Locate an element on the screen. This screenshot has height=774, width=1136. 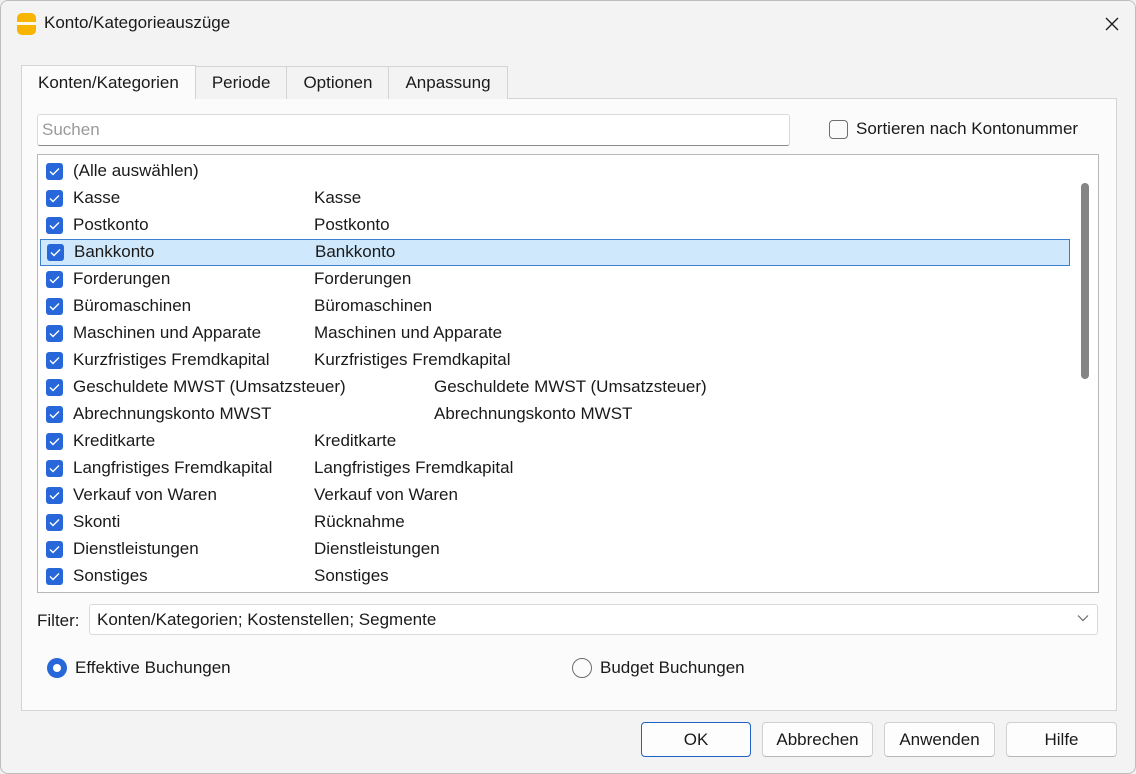
account-row: Verkauf von Waren Verkauf von Waren is located at coordinates (554, 495).